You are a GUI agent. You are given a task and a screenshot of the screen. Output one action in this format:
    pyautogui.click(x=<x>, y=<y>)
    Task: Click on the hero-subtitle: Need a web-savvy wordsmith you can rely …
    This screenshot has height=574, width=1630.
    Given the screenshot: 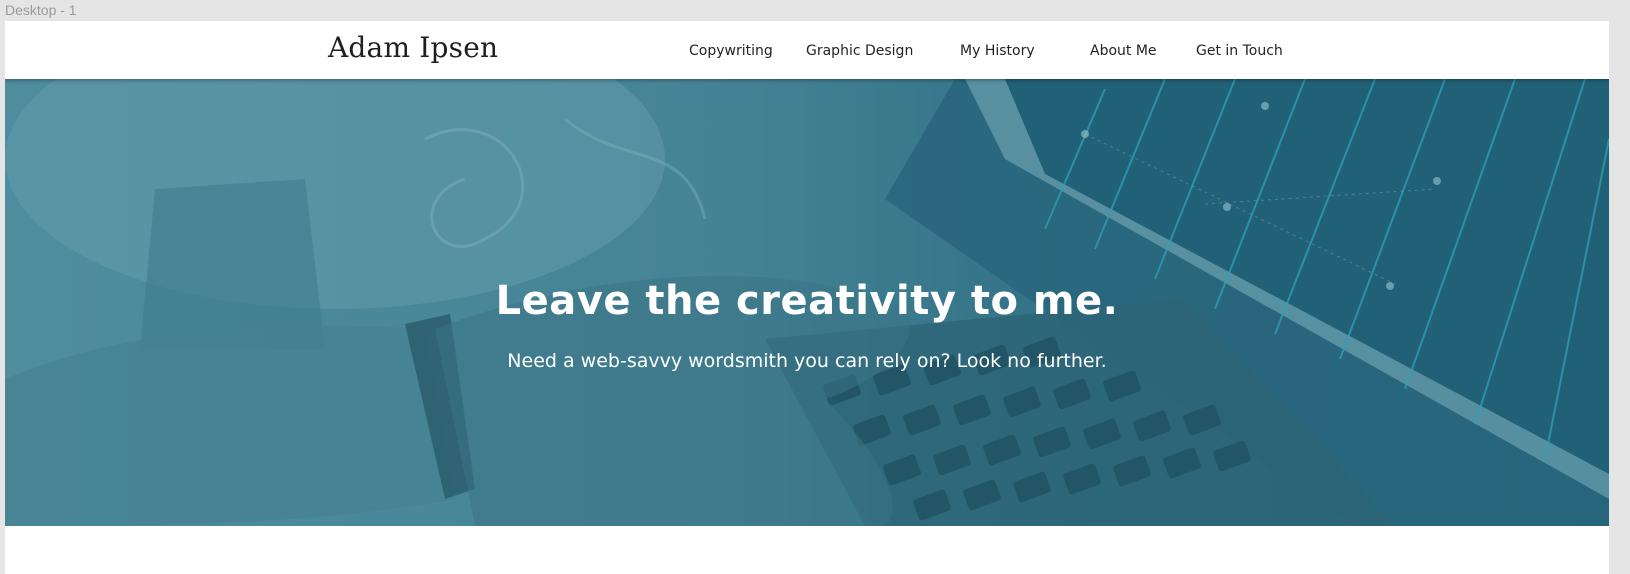 What is the action you would take?
    pyautogui.click(x=807, y=361)
    